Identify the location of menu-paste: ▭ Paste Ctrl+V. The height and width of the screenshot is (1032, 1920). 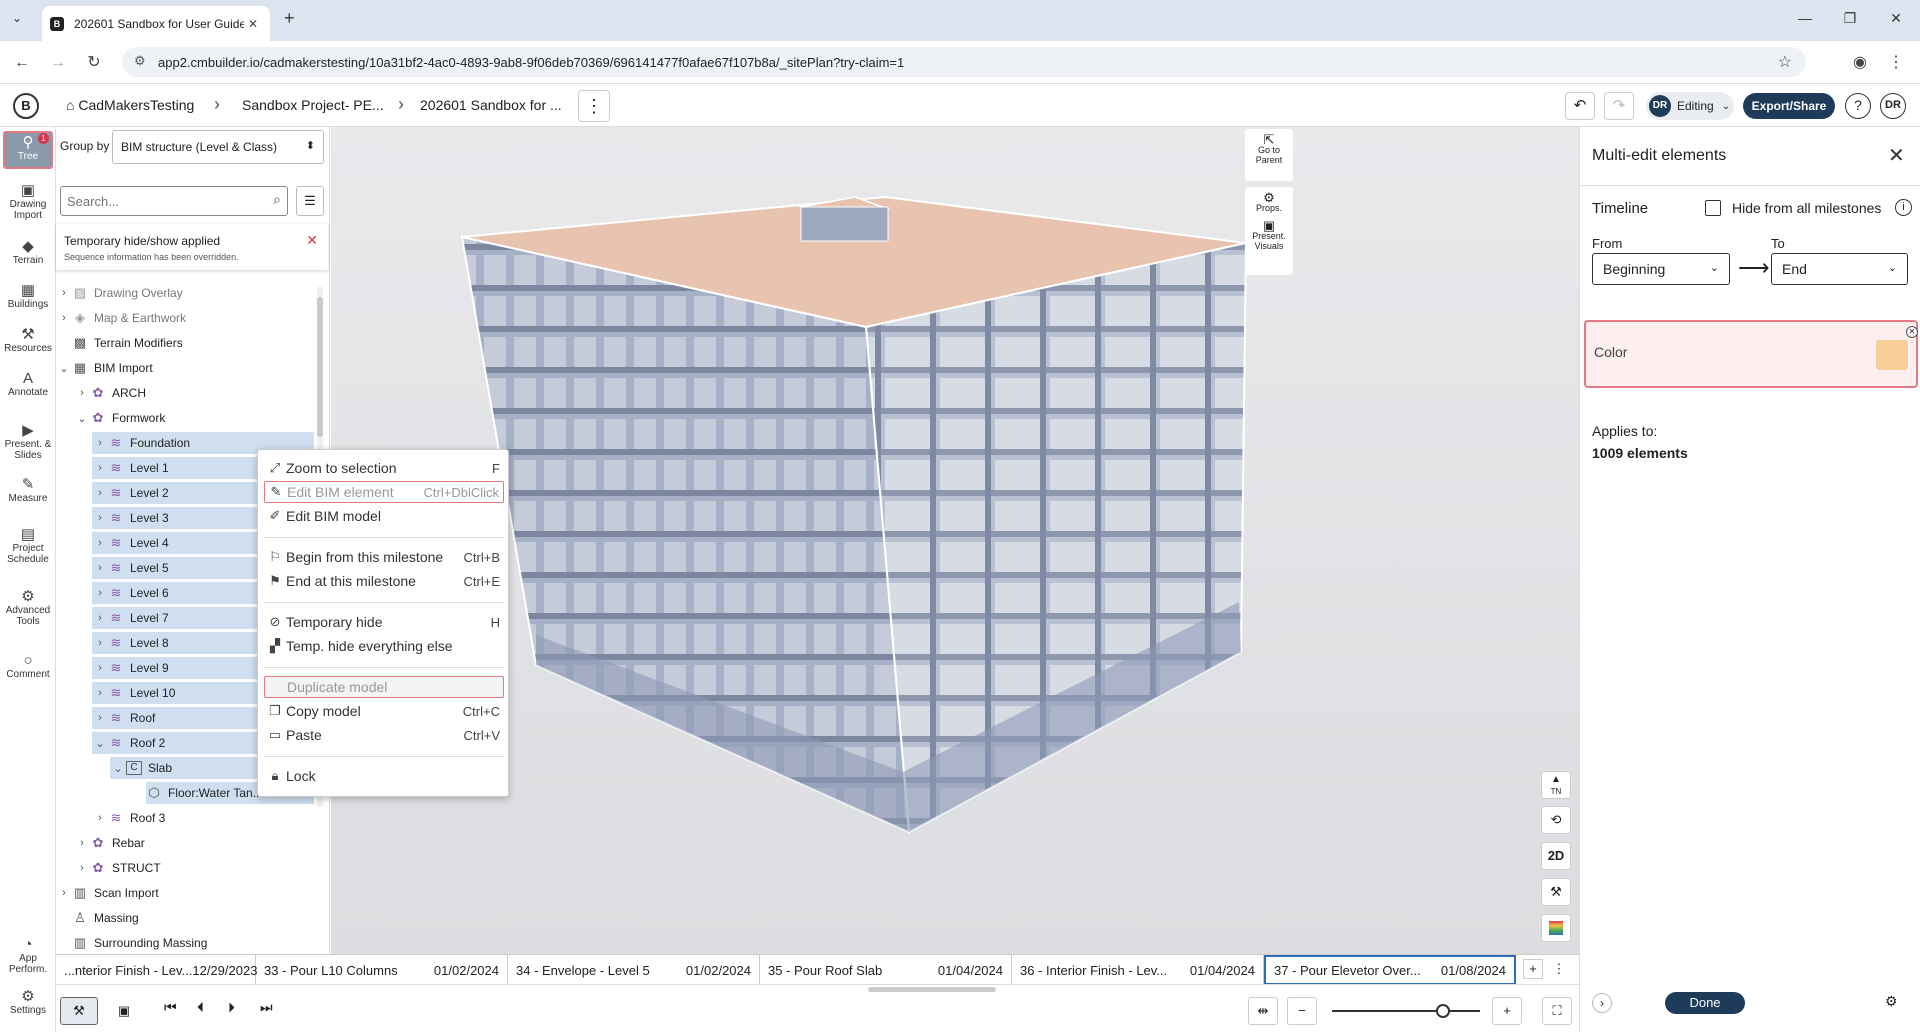
(384, 735).